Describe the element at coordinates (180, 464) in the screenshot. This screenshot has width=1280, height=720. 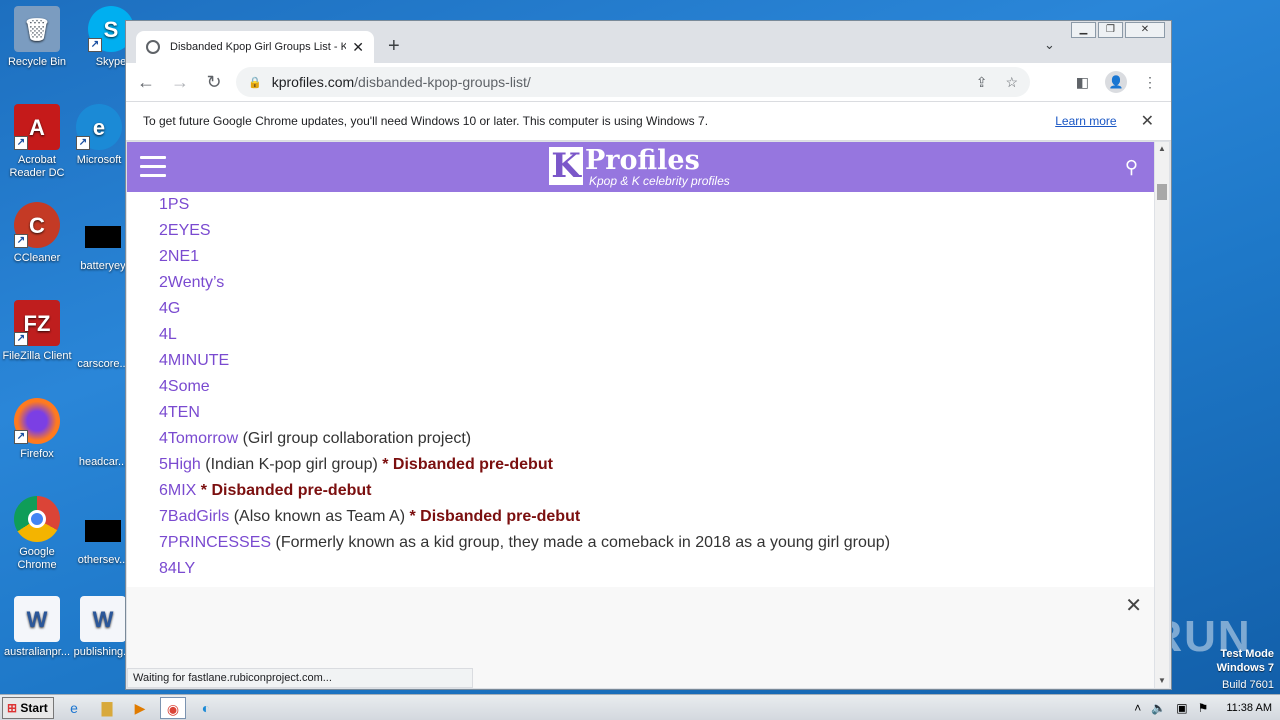
I see `group-name-link: 5High` at that location.